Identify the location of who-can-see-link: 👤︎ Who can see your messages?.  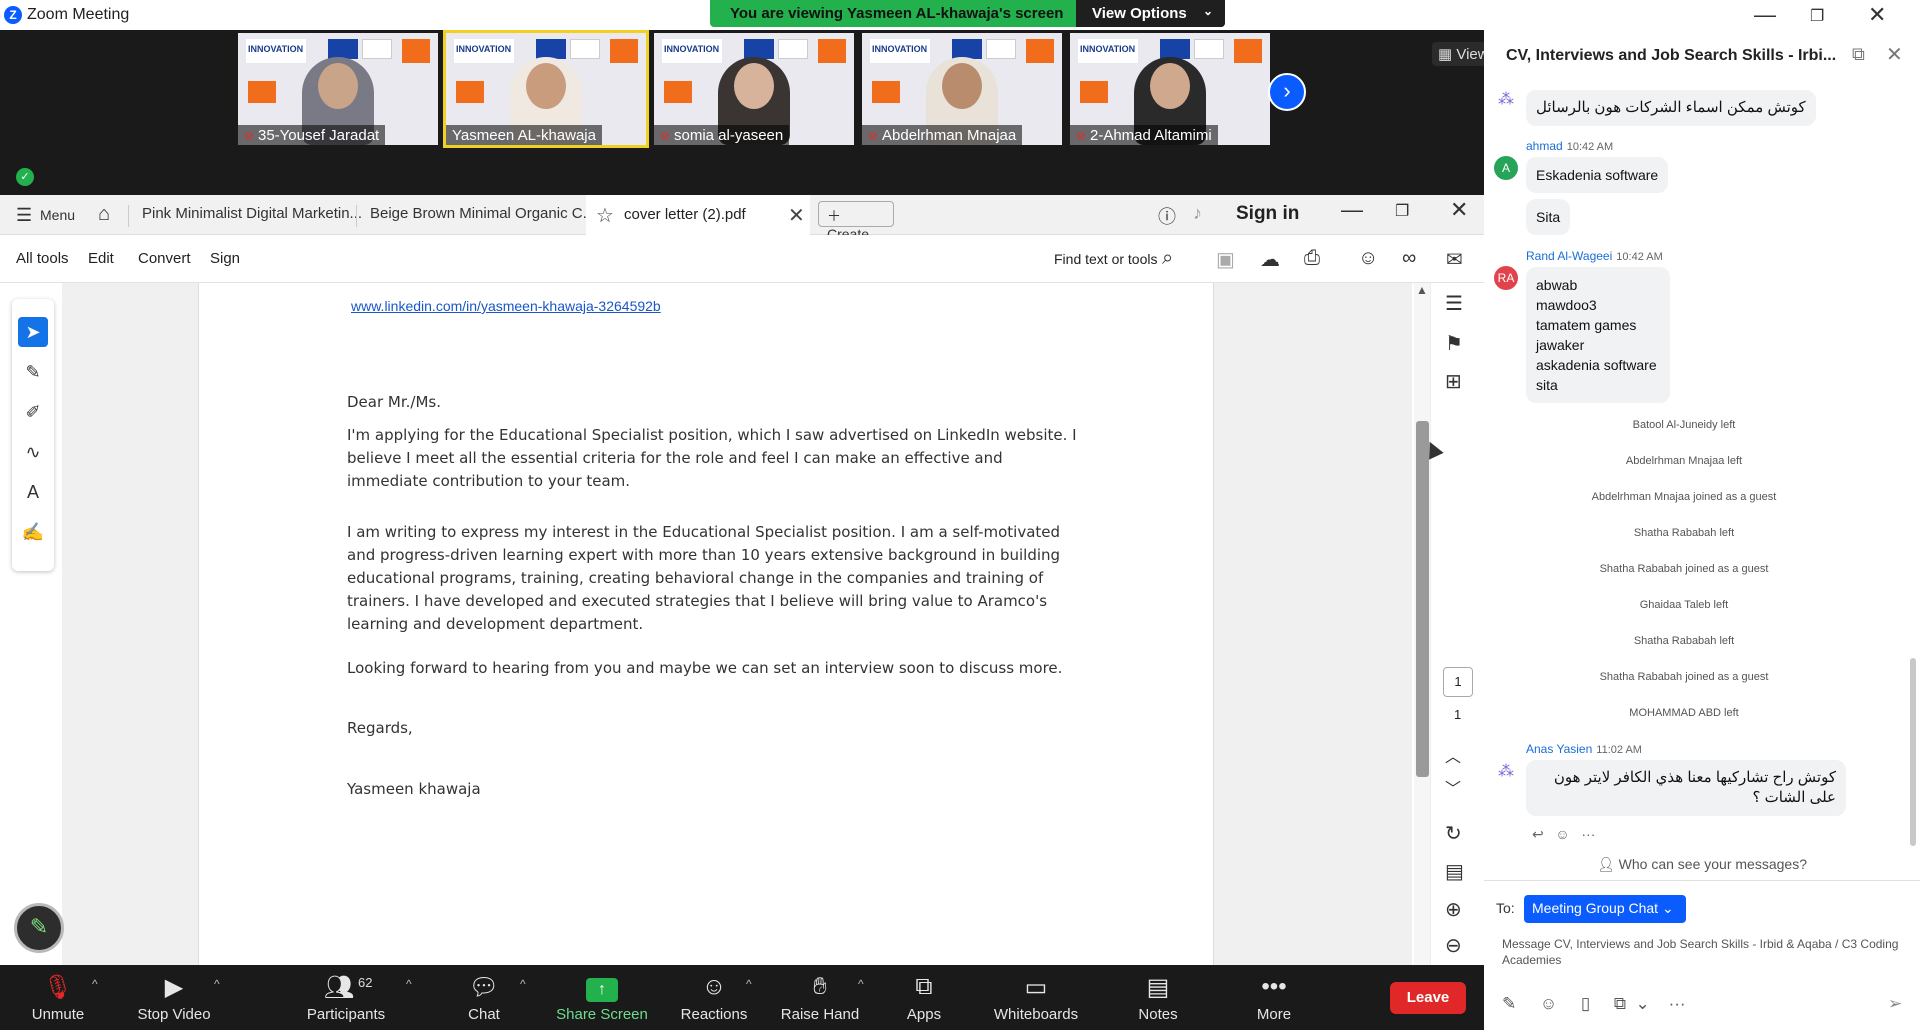
(1702, 868).